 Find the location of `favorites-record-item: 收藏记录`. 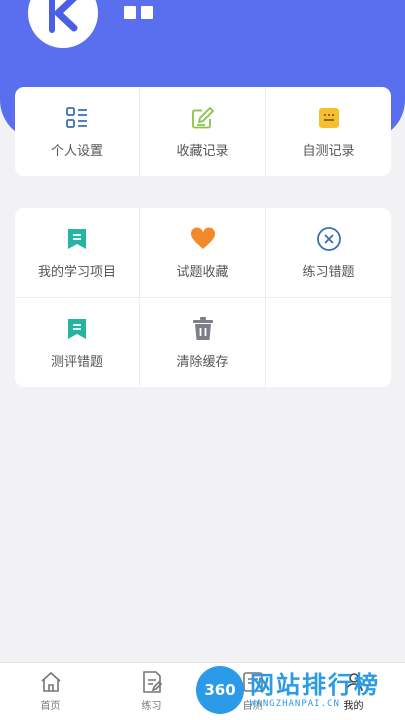

favorites-record-item: 收藏记录 is located at coordinates (203, 131).